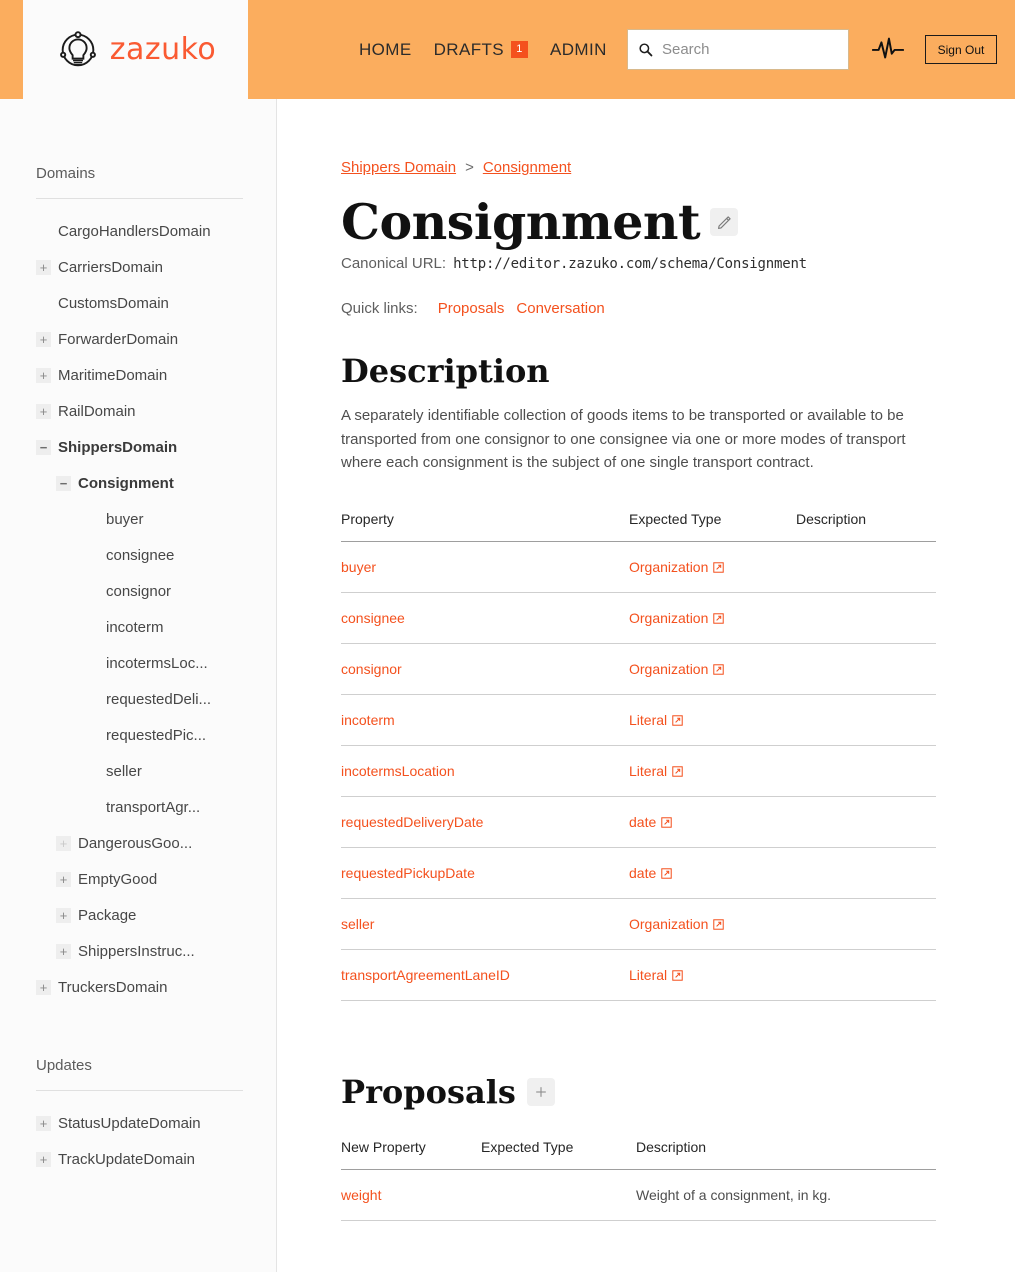  What do you see at coordinates (113, 987) in the screenshot?
I see `sidebar-item-label: TruckersDomain` at bounding box center [113, 987].